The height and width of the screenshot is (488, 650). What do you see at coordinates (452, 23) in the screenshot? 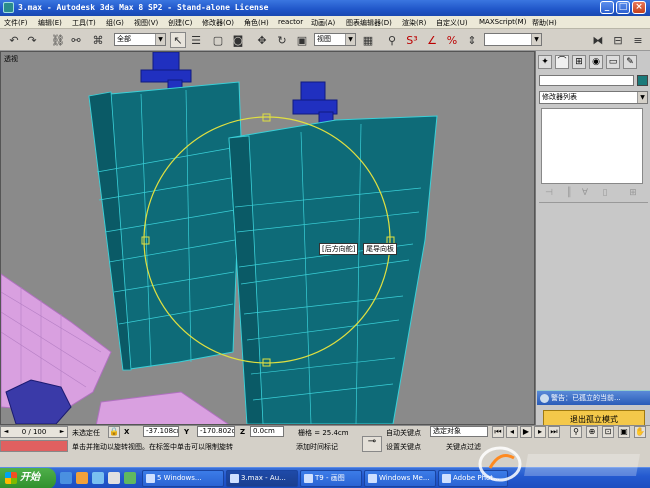
I see `menu-customize: 自定义(U)` at bounding box center [452, 23].